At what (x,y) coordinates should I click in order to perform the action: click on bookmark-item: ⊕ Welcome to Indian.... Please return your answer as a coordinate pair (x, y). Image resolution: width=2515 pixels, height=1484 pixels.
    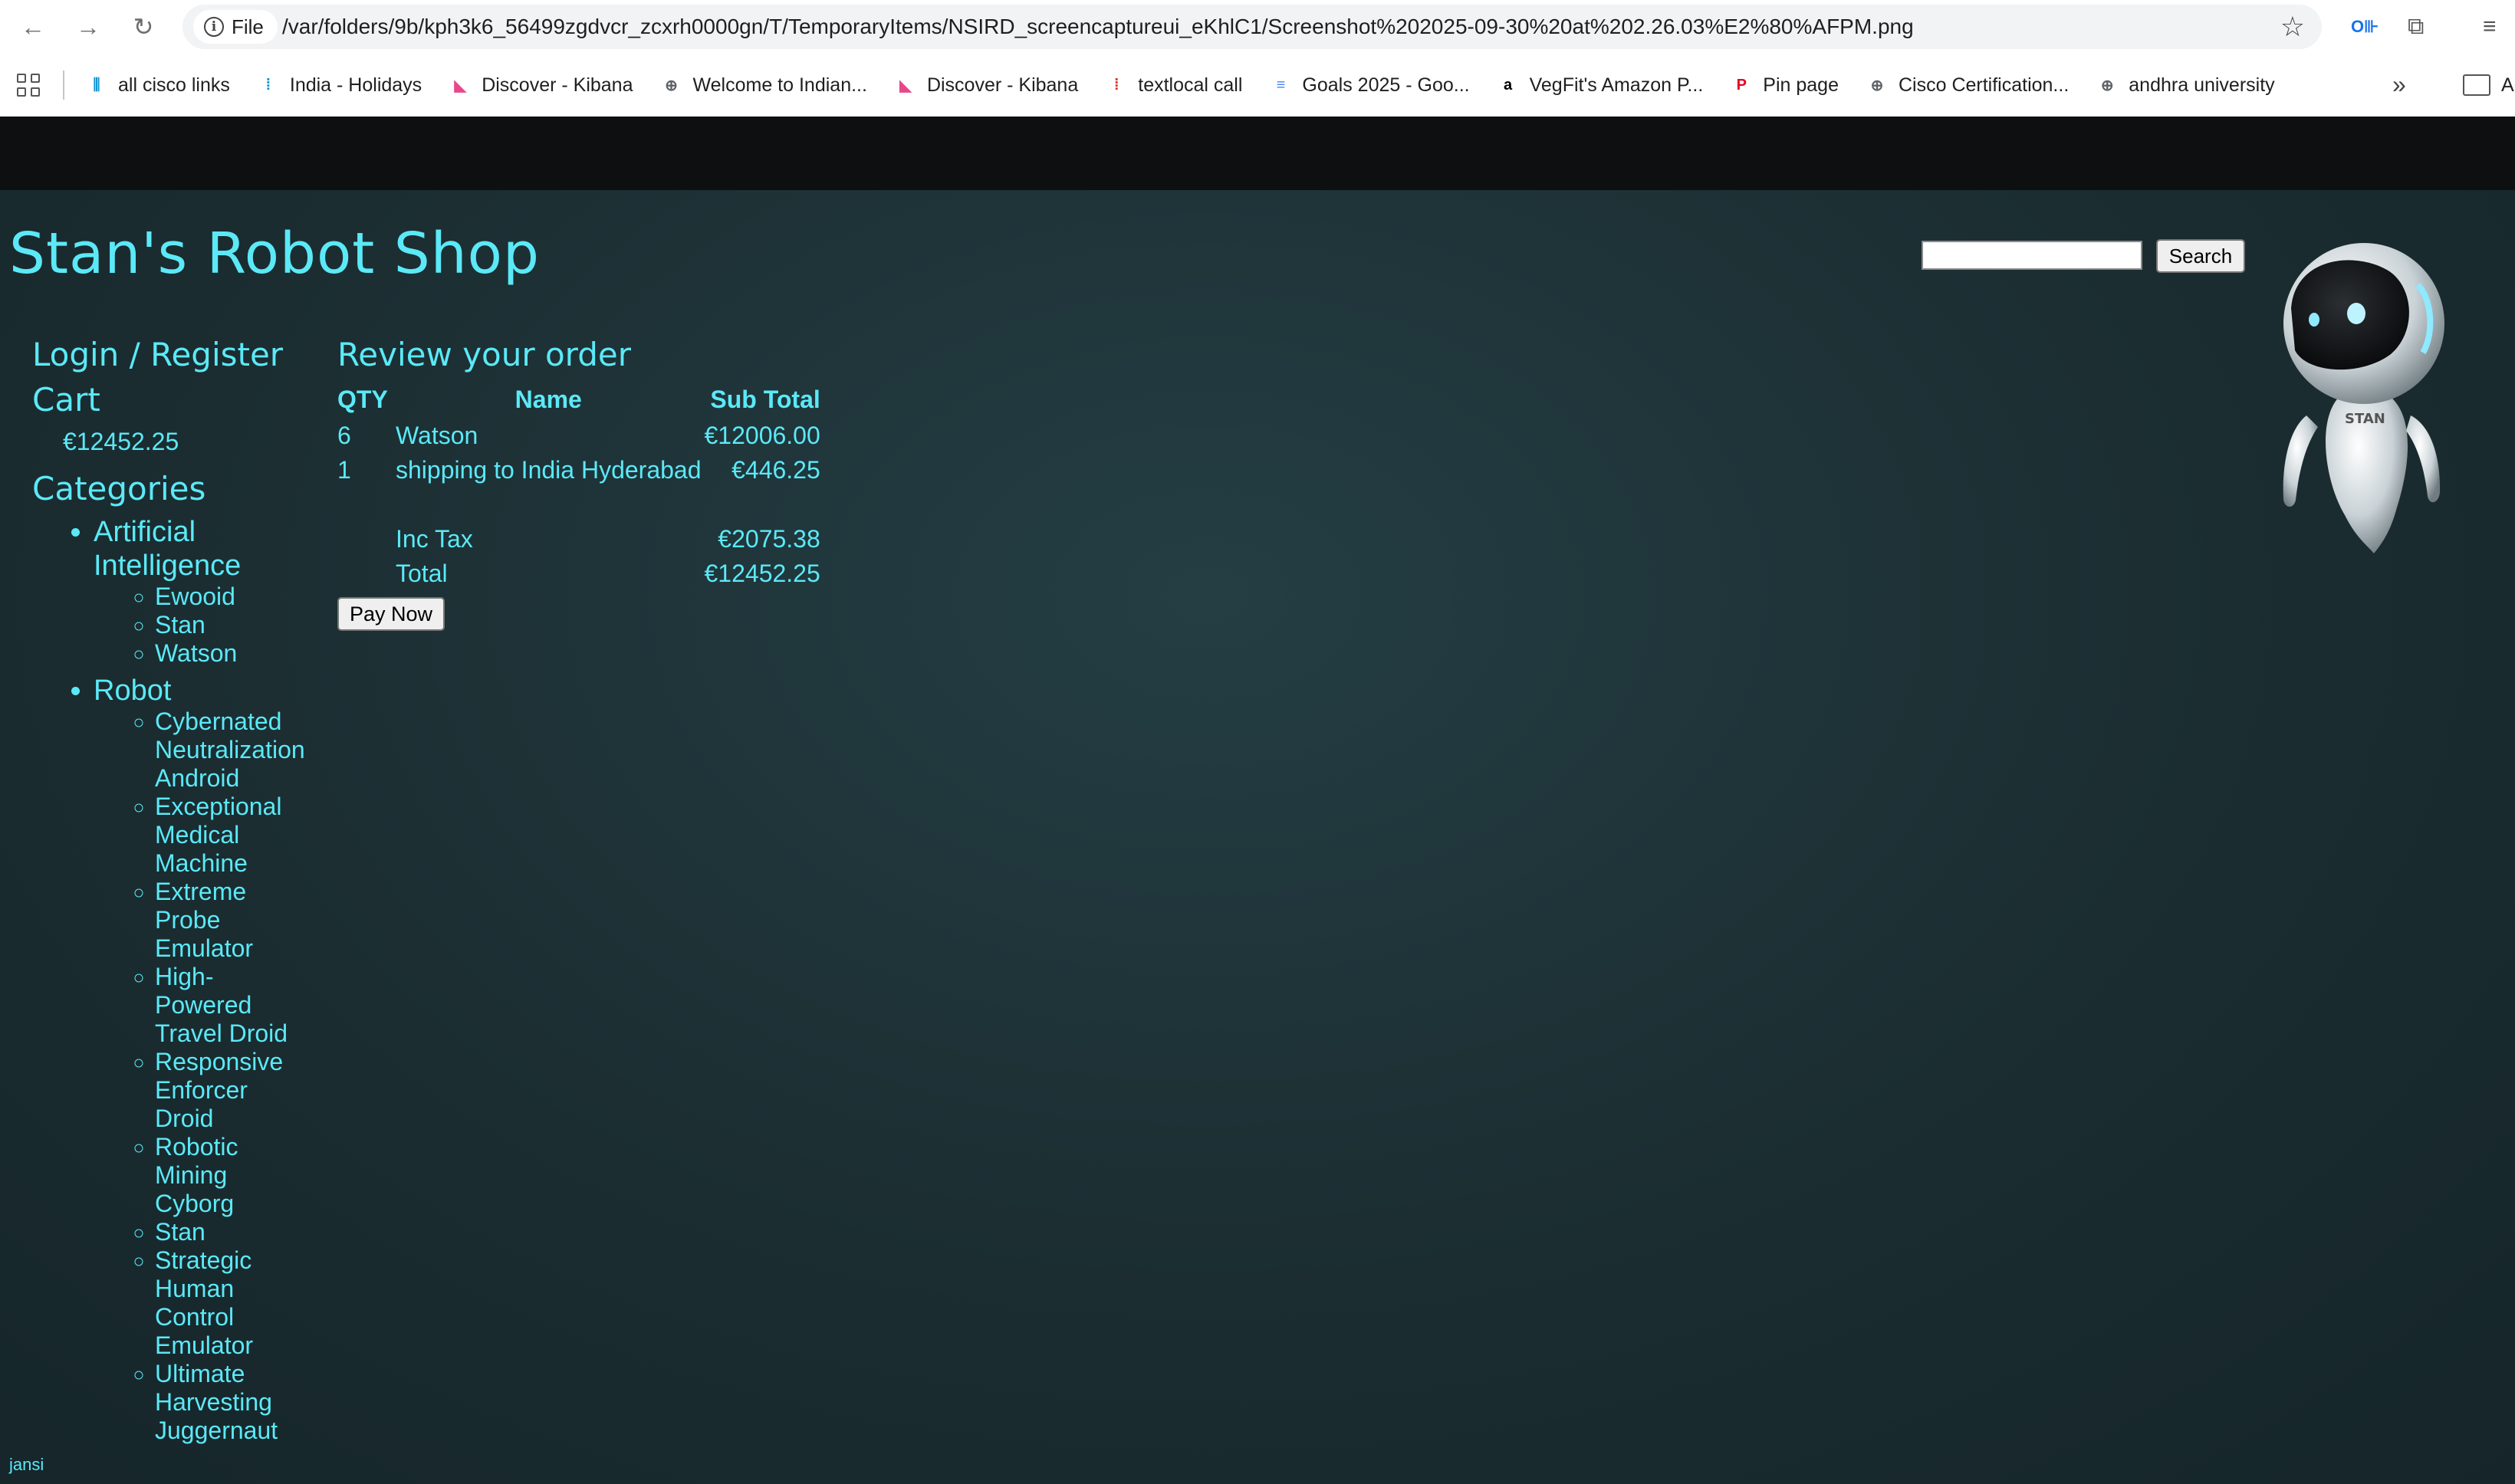
    Looking at the image, I should click on (764, 85).